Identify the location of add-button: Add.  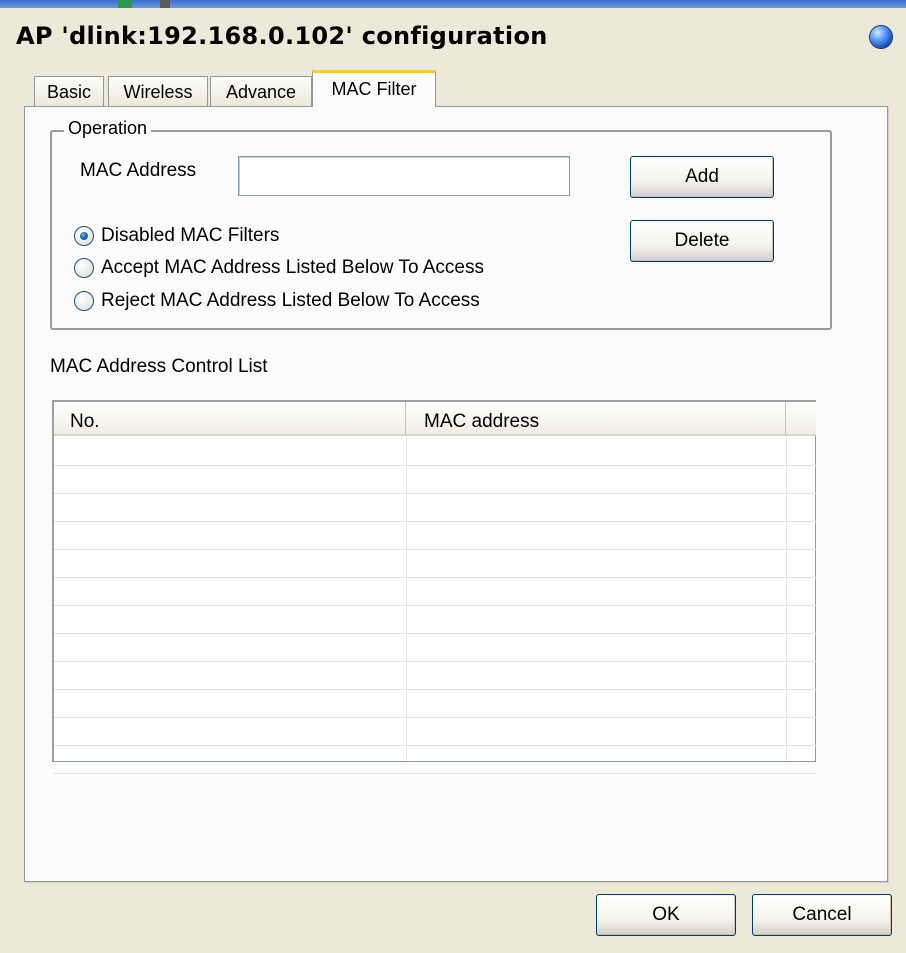
(702, 177).